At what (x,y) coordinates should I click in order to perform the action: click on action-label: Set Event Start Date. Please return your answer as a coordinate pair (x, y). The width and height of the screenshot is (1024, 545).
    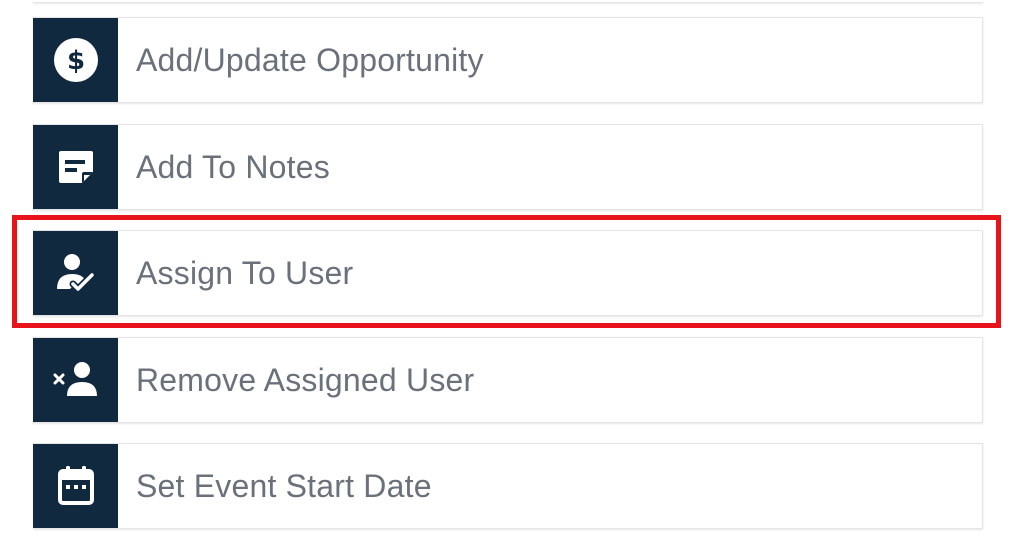
    Looking at the image, I should click on (284, 485).